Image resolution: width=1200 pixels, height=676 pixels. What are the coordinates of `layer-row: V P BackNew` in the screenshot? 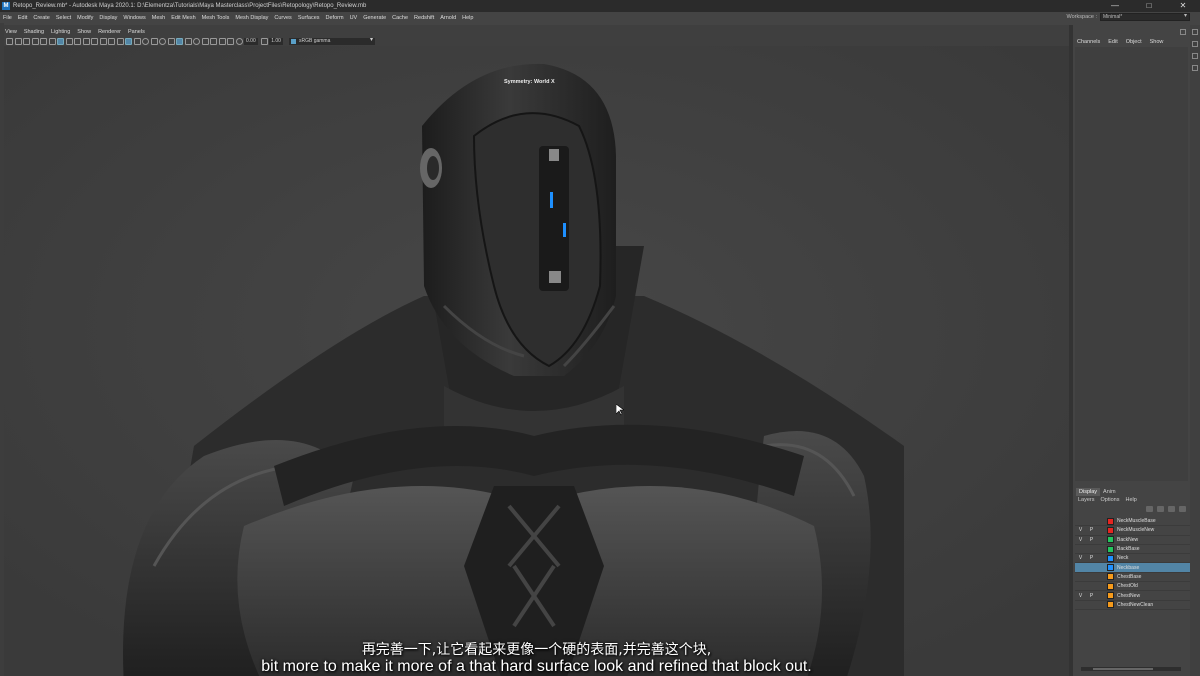 It's located at (1132, 540).